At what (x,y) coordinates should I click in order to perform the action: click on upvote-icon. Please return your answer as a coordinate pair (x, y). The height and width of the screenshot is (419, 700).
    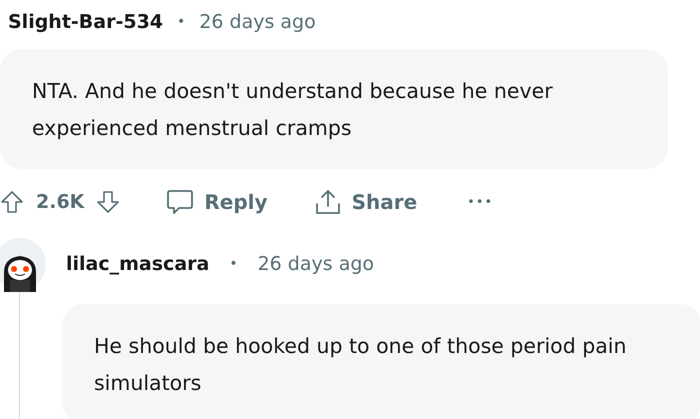
    Looking at the image, I should click on (12, 202).